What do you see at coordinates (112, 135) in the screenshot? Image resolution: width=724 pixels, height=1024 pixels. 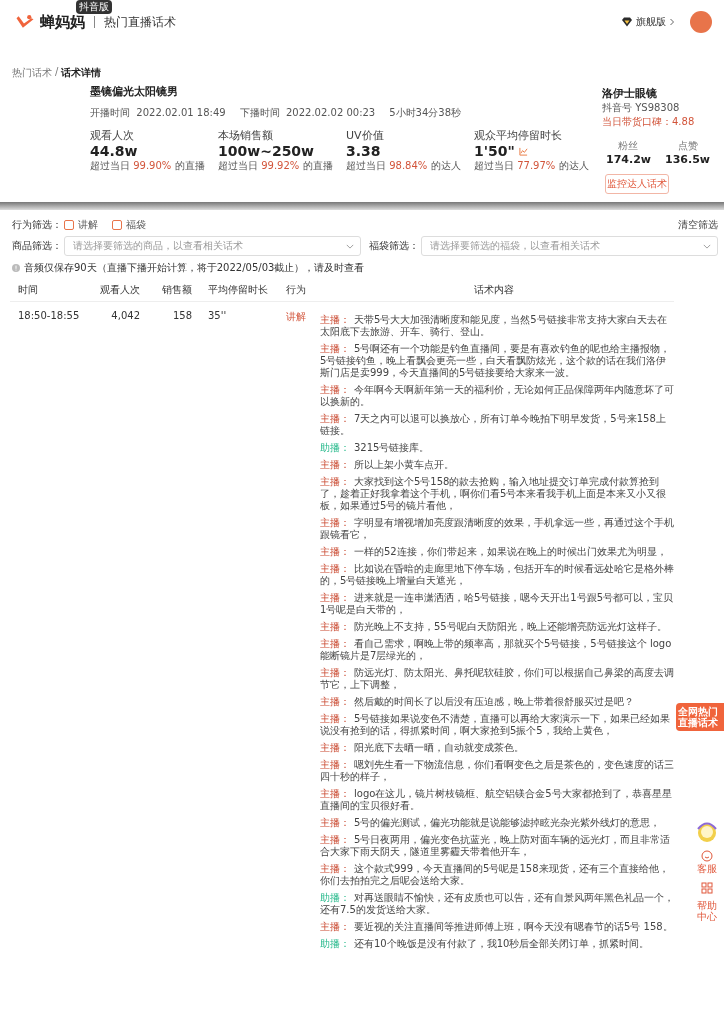 I see `metric-label: 观看人次` at bounding box center [112, 135].